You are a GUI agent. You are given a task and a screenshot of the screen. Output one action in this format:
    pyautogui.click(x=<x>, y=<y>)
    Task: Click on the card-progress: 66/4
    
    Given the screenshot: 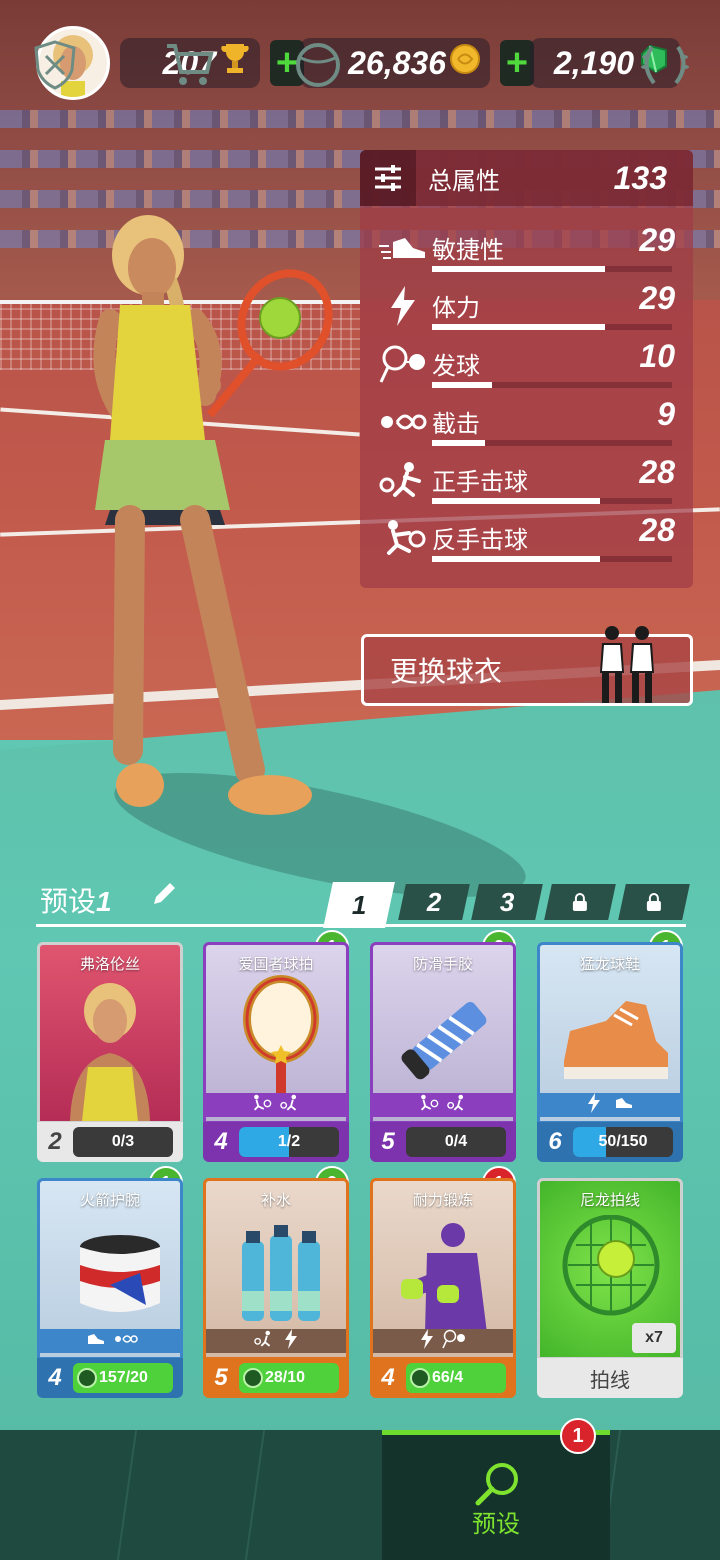 What is the action you would take?
    pyautogui.click(x=456, y=1378)
    